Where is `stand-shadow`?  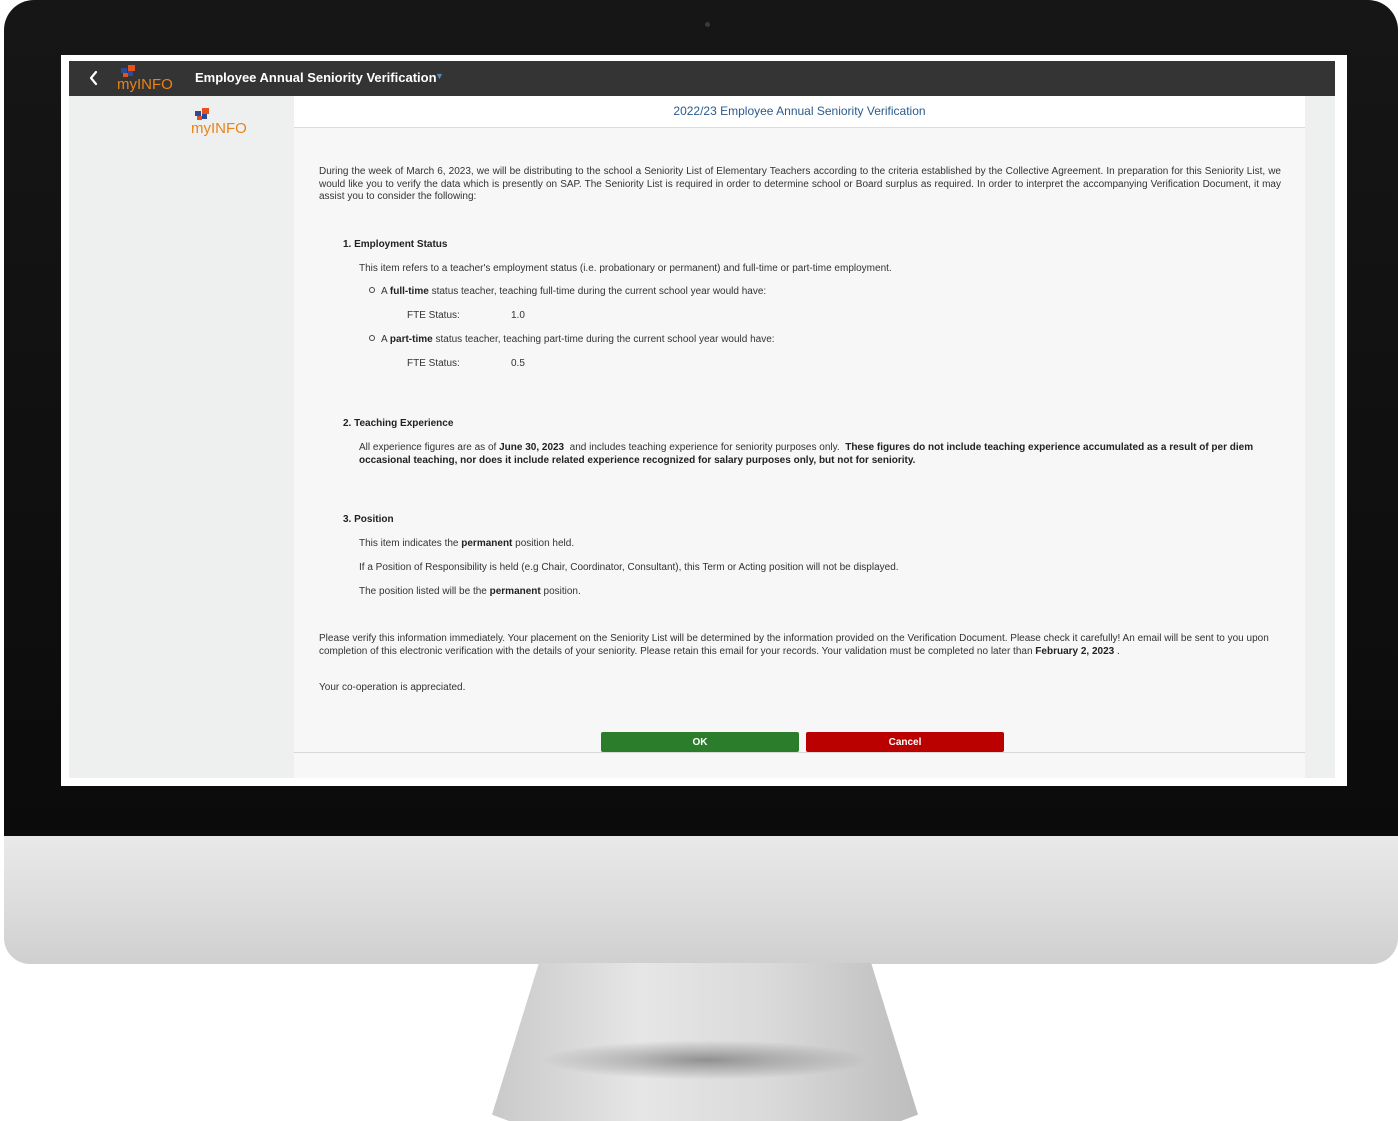 stand-shadow is located at coordinates (705, 1060).